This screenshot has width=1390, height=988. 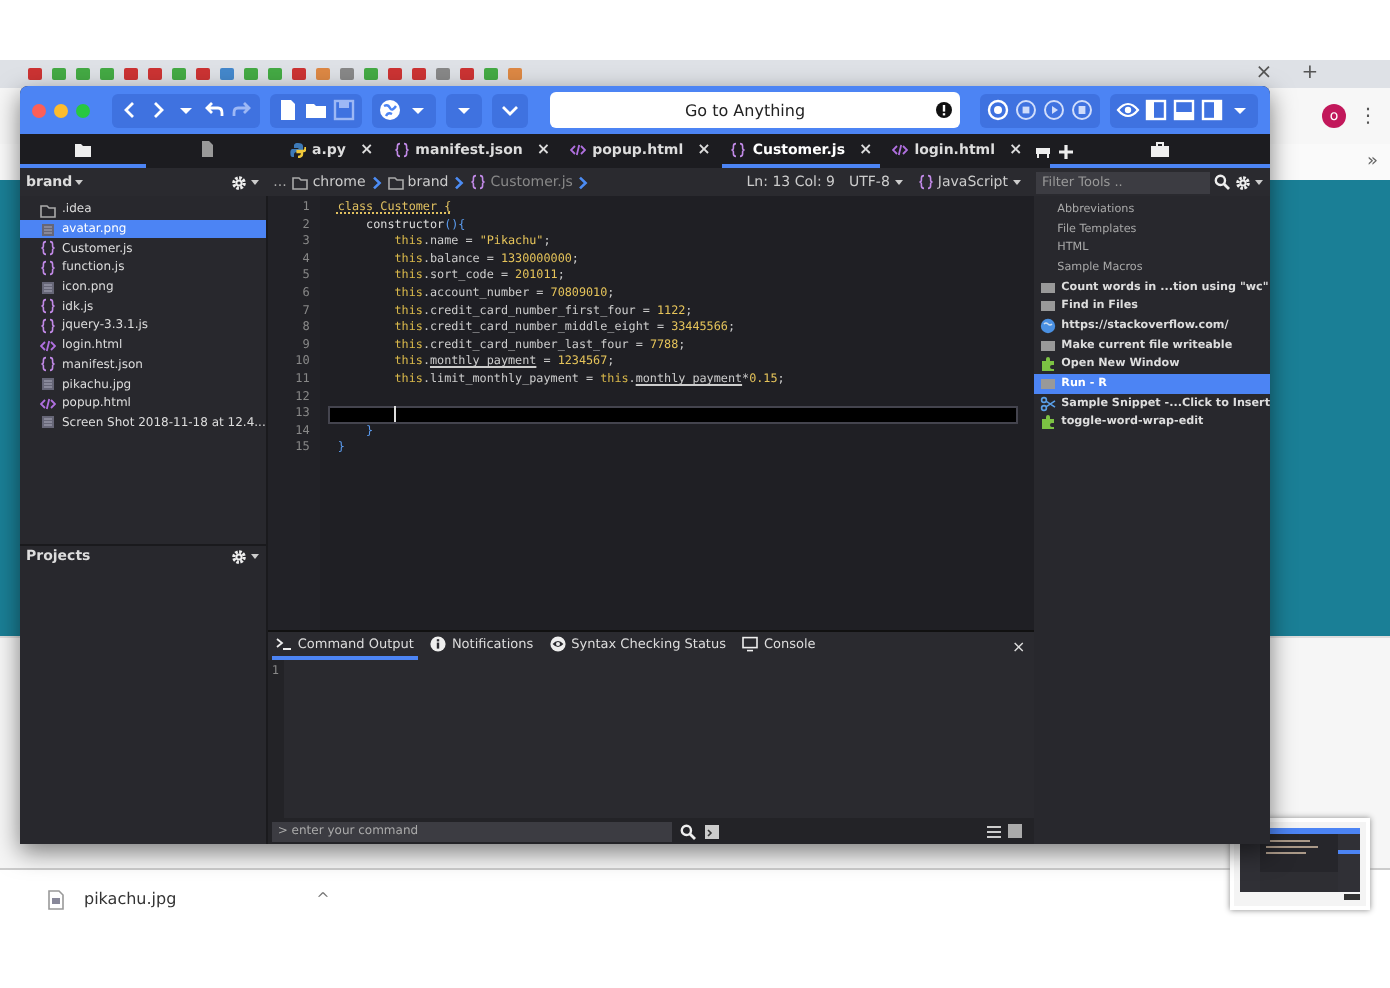 I want to click on add-icon, so click(x=1066, y=151).